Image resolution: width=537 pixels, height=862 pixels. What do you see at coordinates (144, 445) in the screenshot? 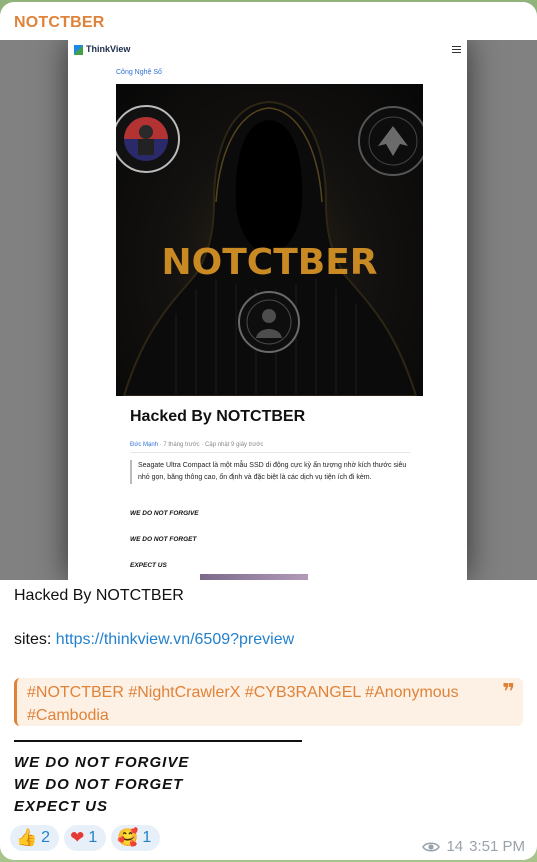
I see `article-author: Đức Mạnh` at bounding box center [144, 445].